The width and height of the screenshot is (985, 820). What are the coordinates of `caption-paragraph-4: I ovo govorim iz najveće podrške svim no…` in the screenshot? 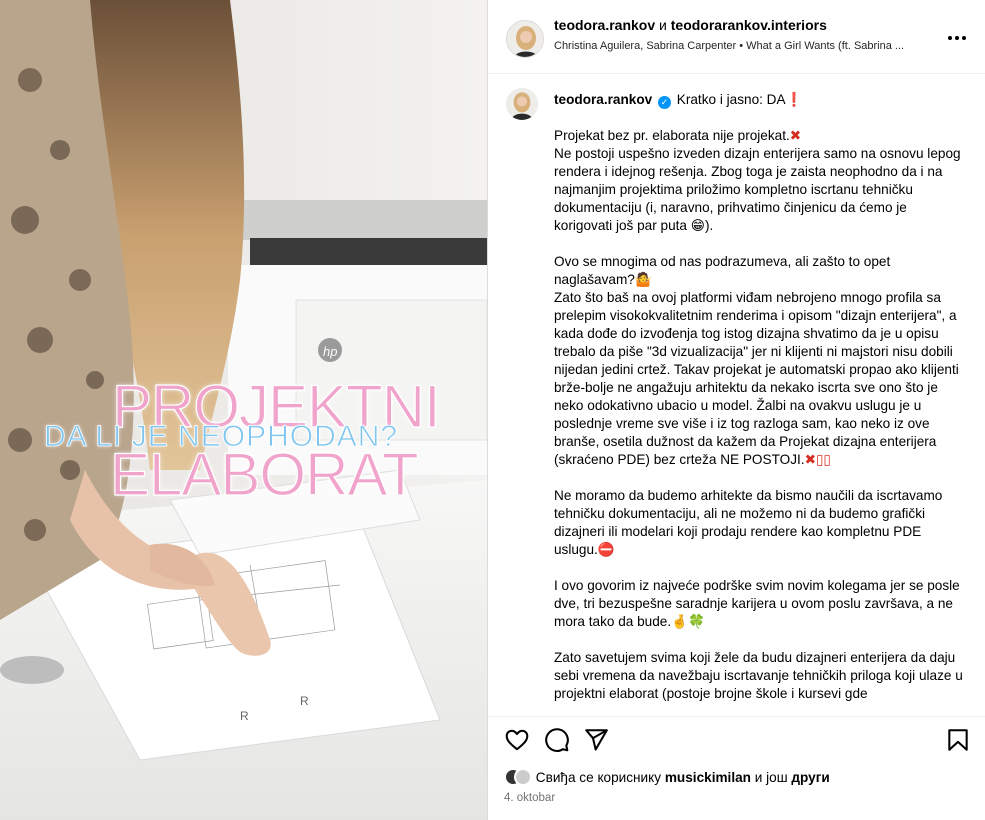 It's located at (760, 604).